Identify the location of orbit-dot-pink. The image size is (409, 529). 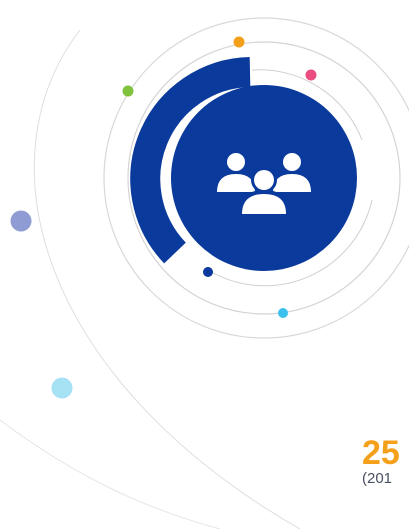
(311, 75).